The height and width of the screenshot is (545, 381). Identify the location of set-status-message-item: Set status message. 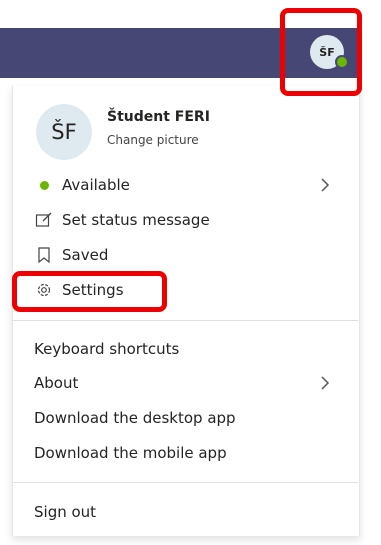
(122, 220).